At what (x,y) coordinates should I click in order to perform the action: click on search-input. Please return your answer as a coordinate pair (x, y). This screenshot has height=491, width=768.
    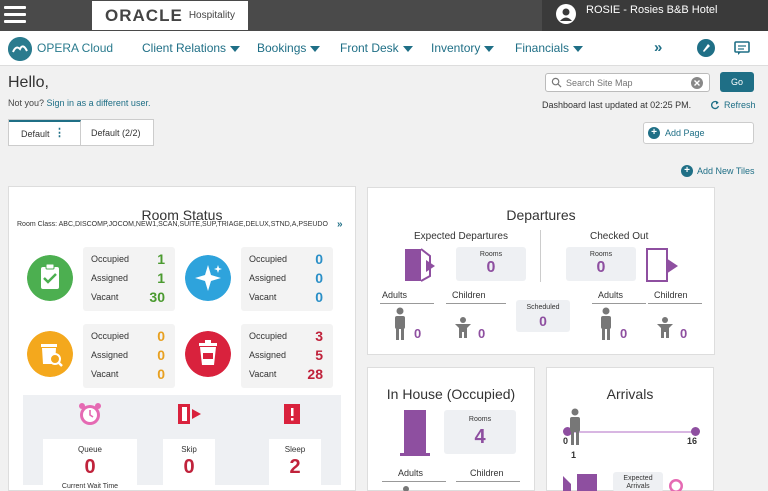
    Looking at the image, I should click on (625, 83).